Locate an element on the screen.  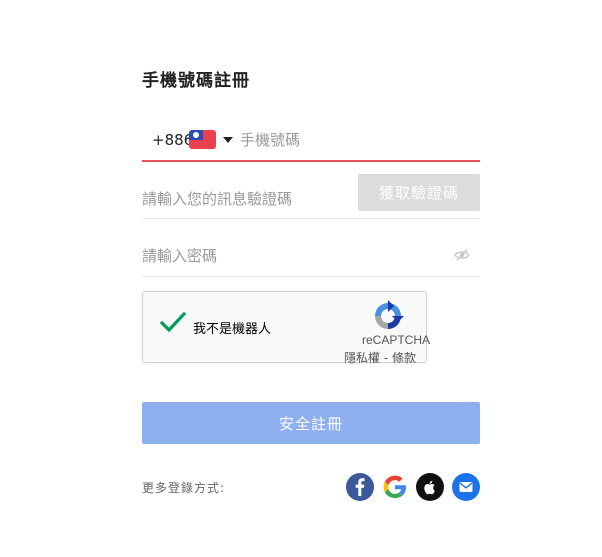
password-input is located at coordinates (282, 256).